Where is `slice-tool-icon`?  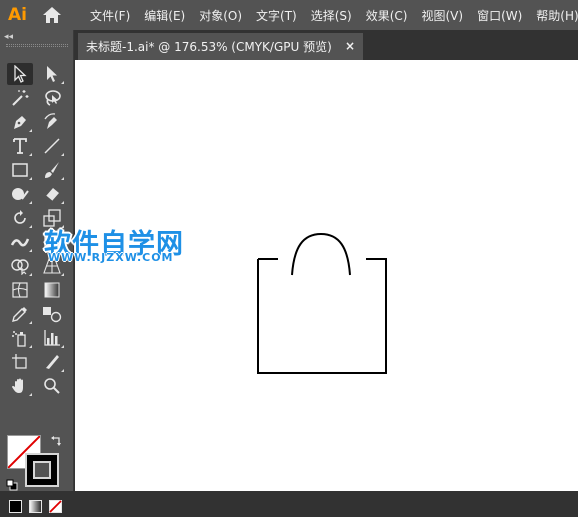 slice-tool-icon is located at coordinates (52, 362).